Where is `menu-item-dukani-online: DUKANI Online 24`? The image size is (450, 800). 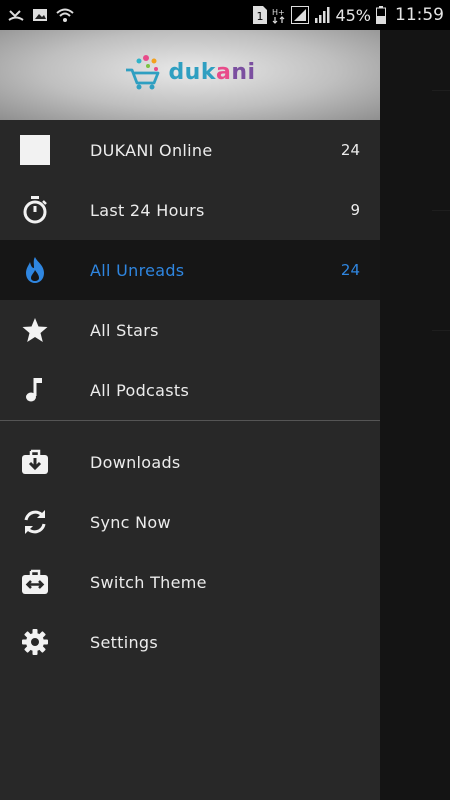 menu-item-dukani-online: DUKANI Online 24 is located at coordinates (190, 150).